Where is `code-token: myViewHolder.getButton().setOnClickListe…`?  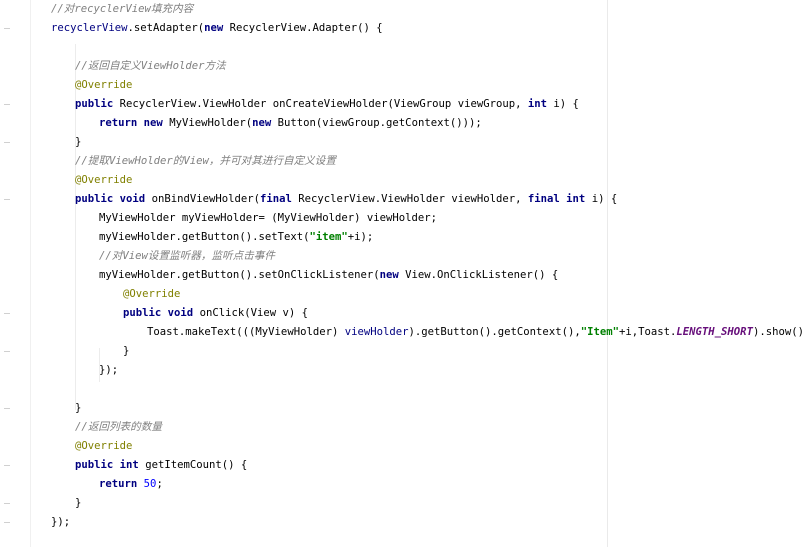
code-token: myViewHolder.getButton().setOnClickListe… is located at coordinates (239, 275).